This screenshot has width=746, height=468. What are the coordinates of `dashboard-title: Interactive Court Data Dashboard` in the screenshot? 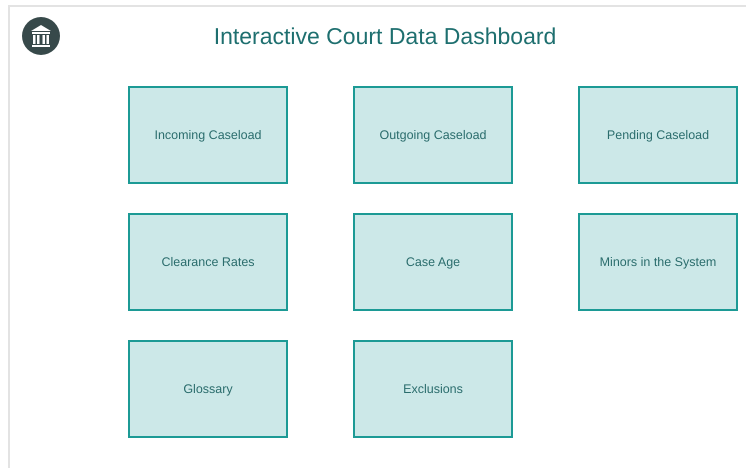 It's located at (385, 36).